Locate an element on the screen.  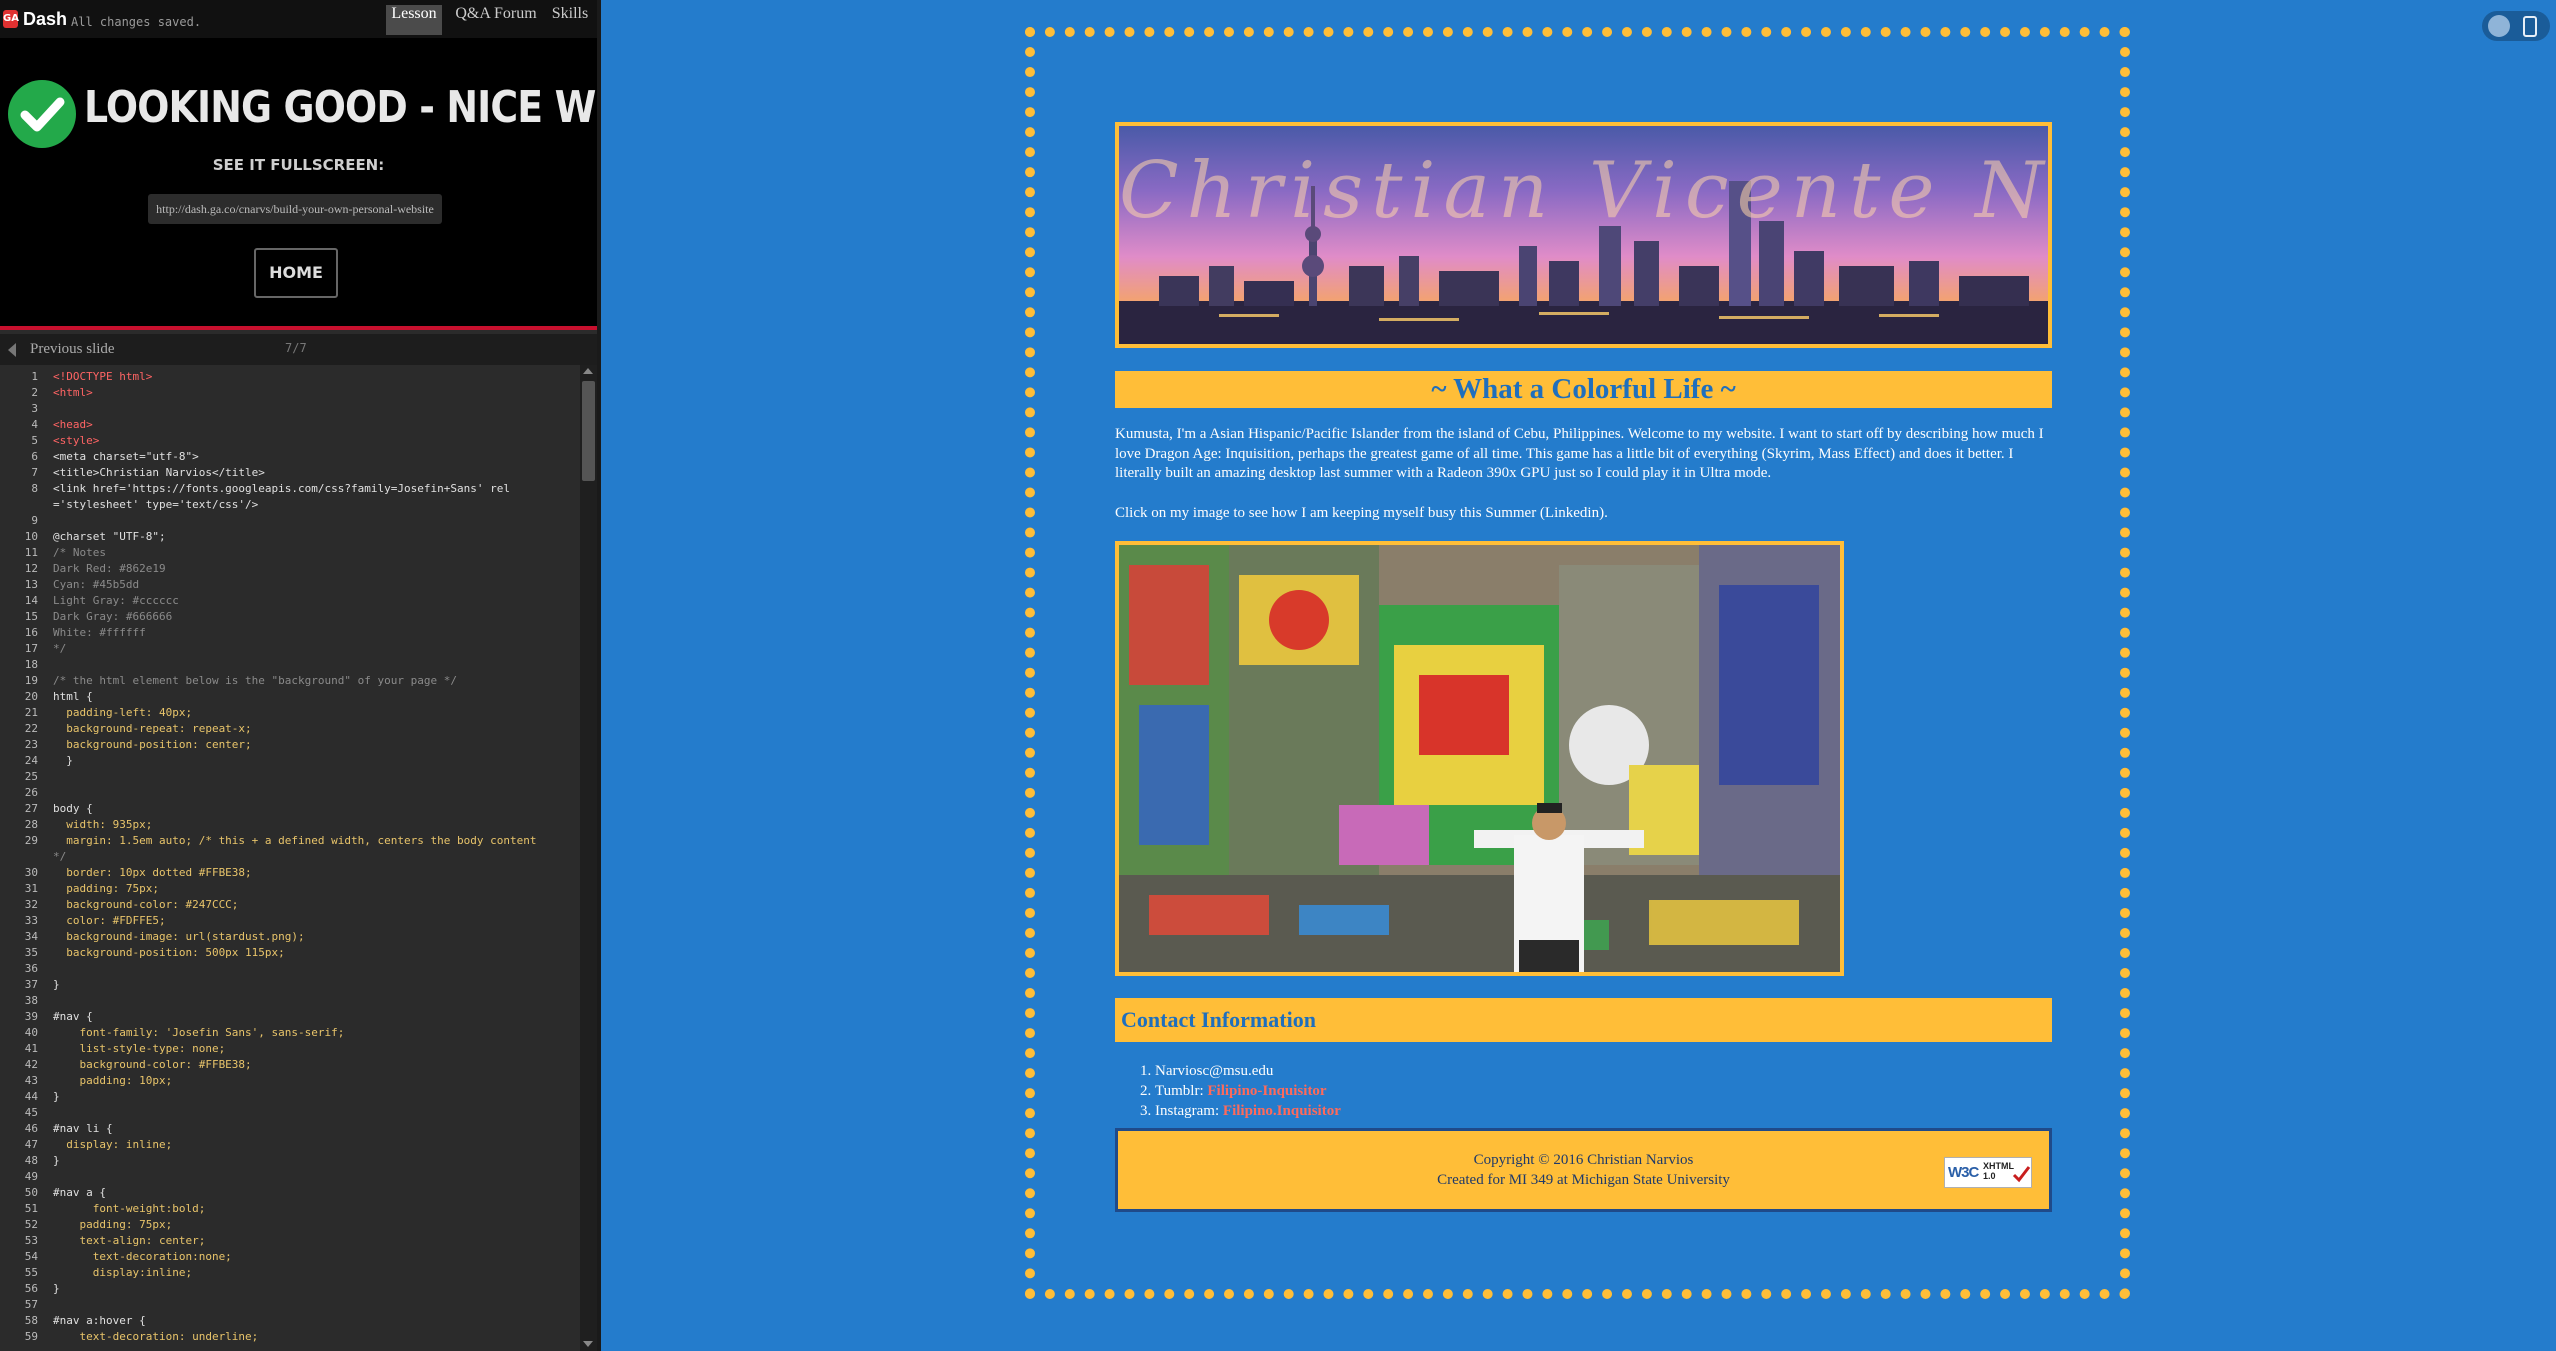
code-line: 59 text-decoration: underline; is located at coordinates (290, 1337).